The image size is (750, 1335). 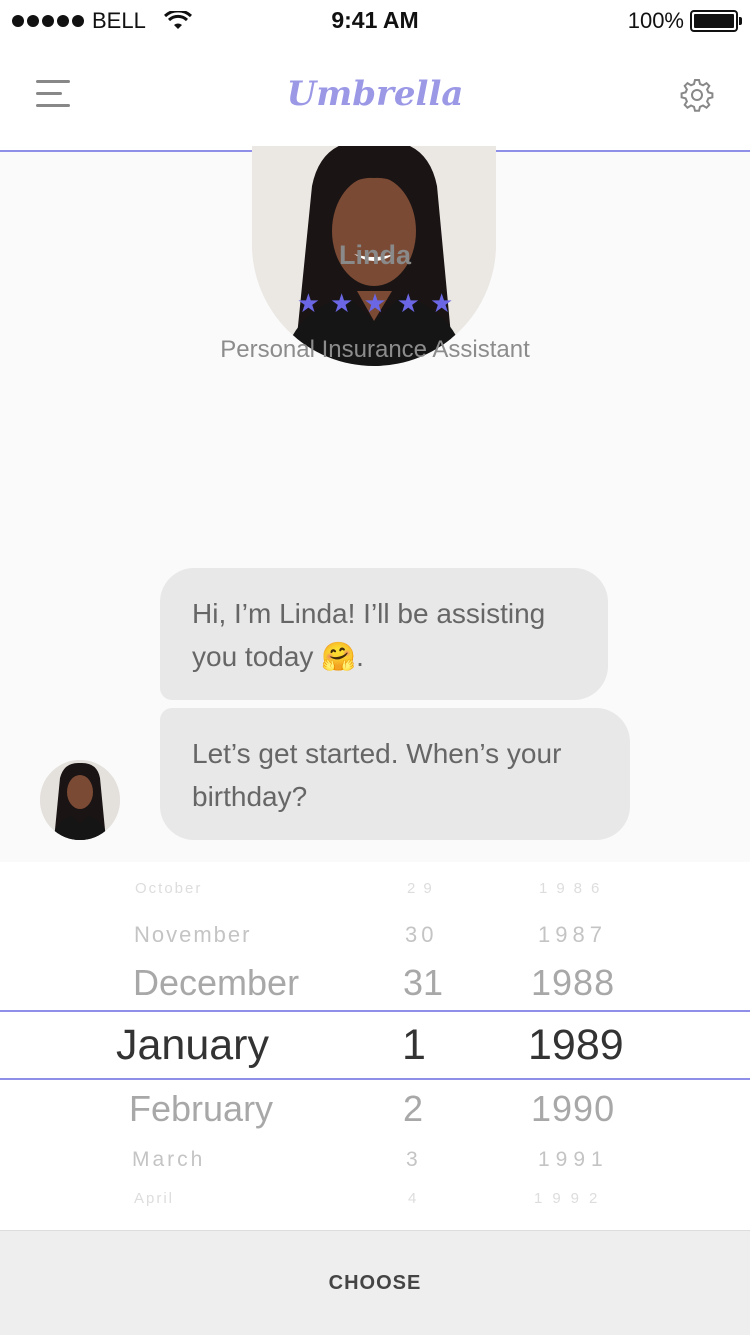 I want to click on choose-button: CHOOSE, so click(x=375, y=1282).